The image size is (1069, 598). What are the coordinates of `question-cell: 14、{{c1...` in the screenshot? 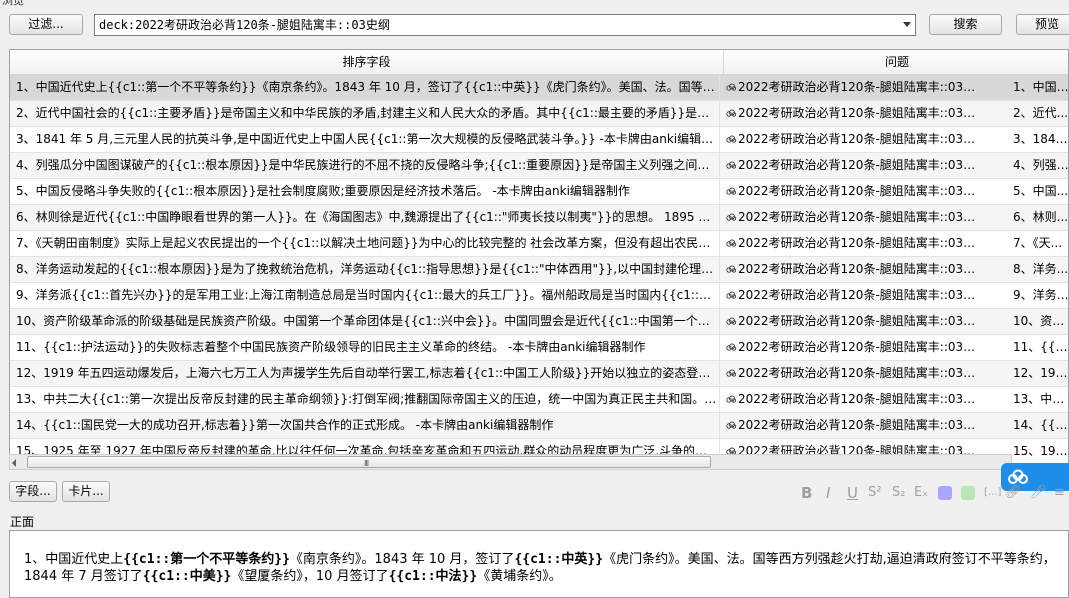 It's located at (1040, 425).